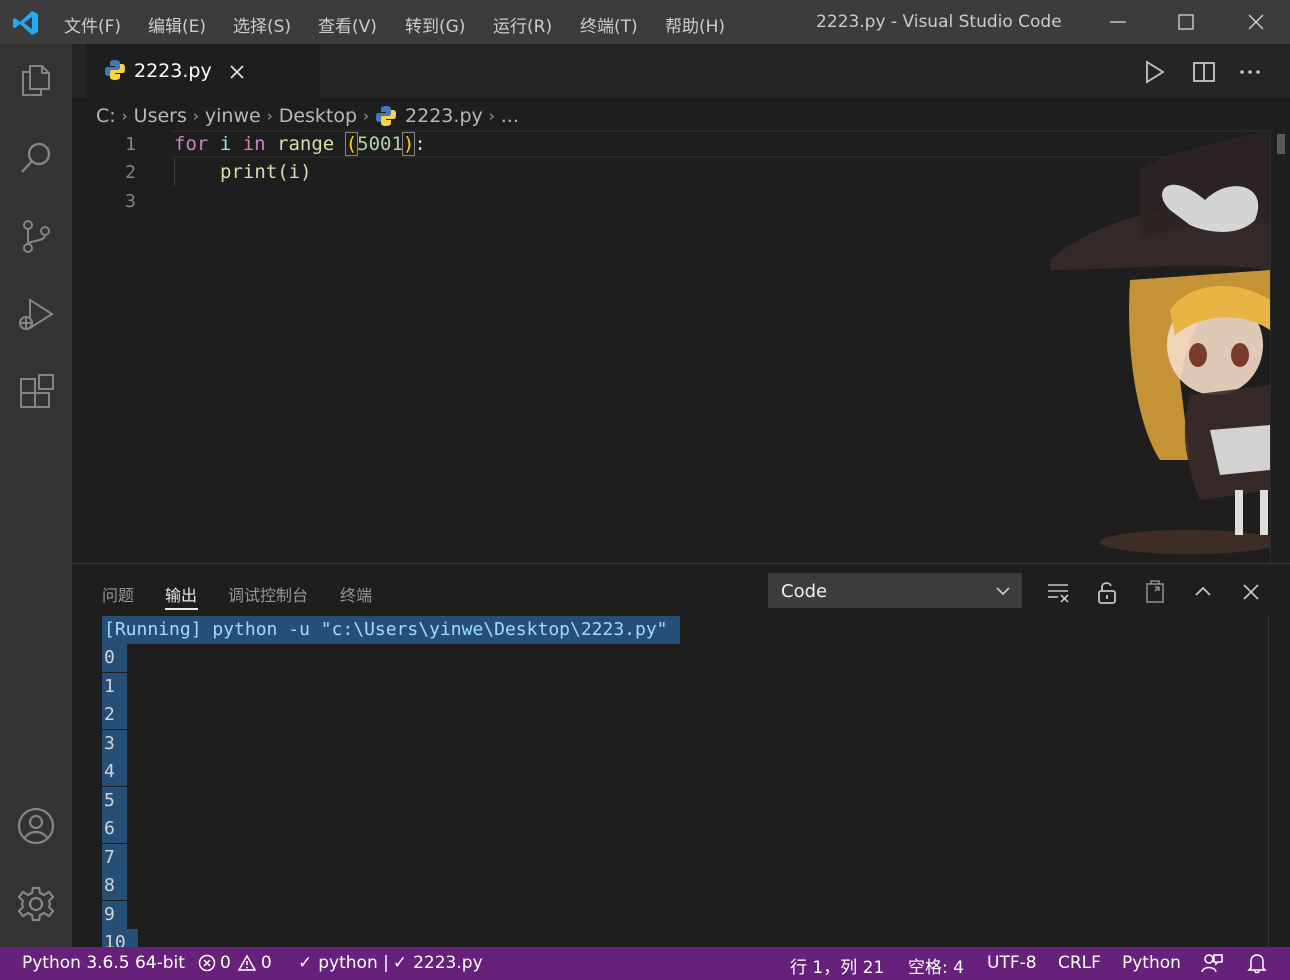 The width and height of the screenshot is (1290, 980). Describe the element at coordinates (1079, 963) in the screenshot. I see `end-of-line: CRLF` at that location.